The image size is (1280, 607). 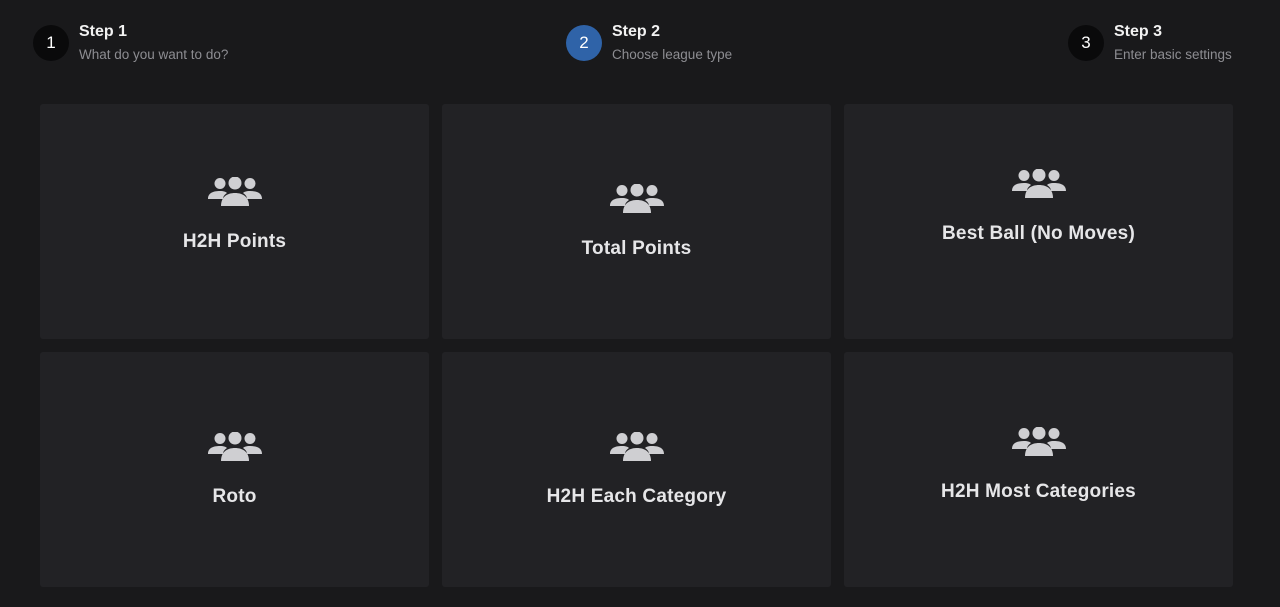 I want to click on step-3-text: Step 3 Enter basic settings, so click(x=1173, y=43).